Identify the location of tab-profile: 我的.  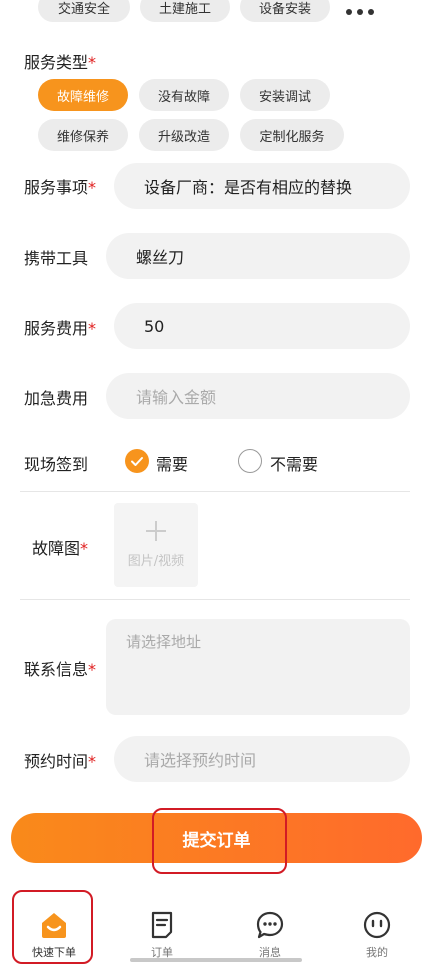
(377, 932).